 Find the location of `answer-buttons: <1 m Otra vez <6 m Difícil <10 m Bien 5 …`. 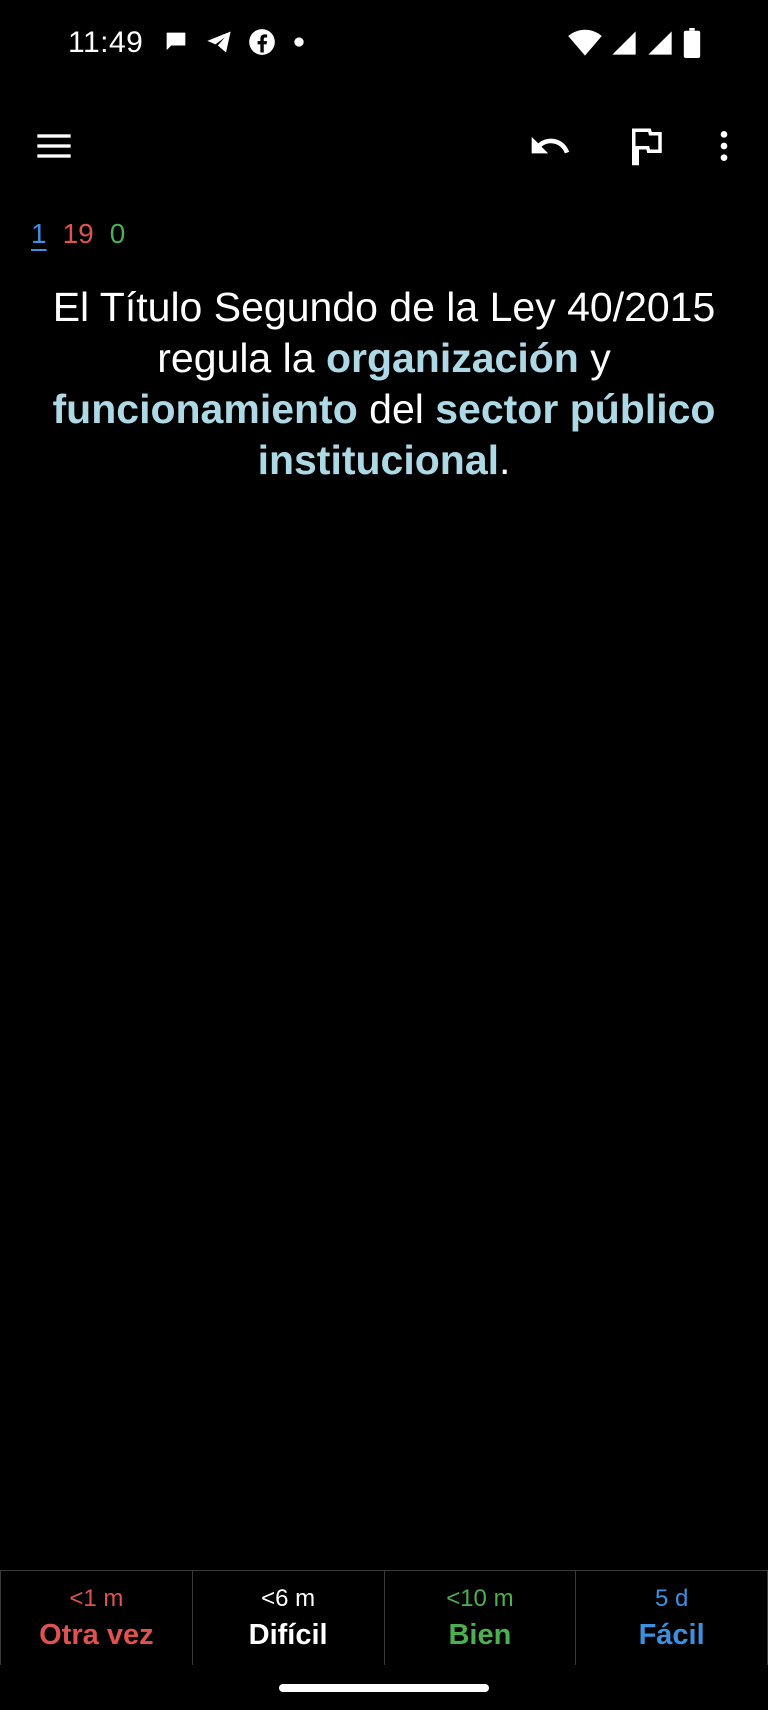

answer-buttons: <1 m Otra vez <6 m Difícil <10 m Bien 5 … is located at coordinates (384, 1617).